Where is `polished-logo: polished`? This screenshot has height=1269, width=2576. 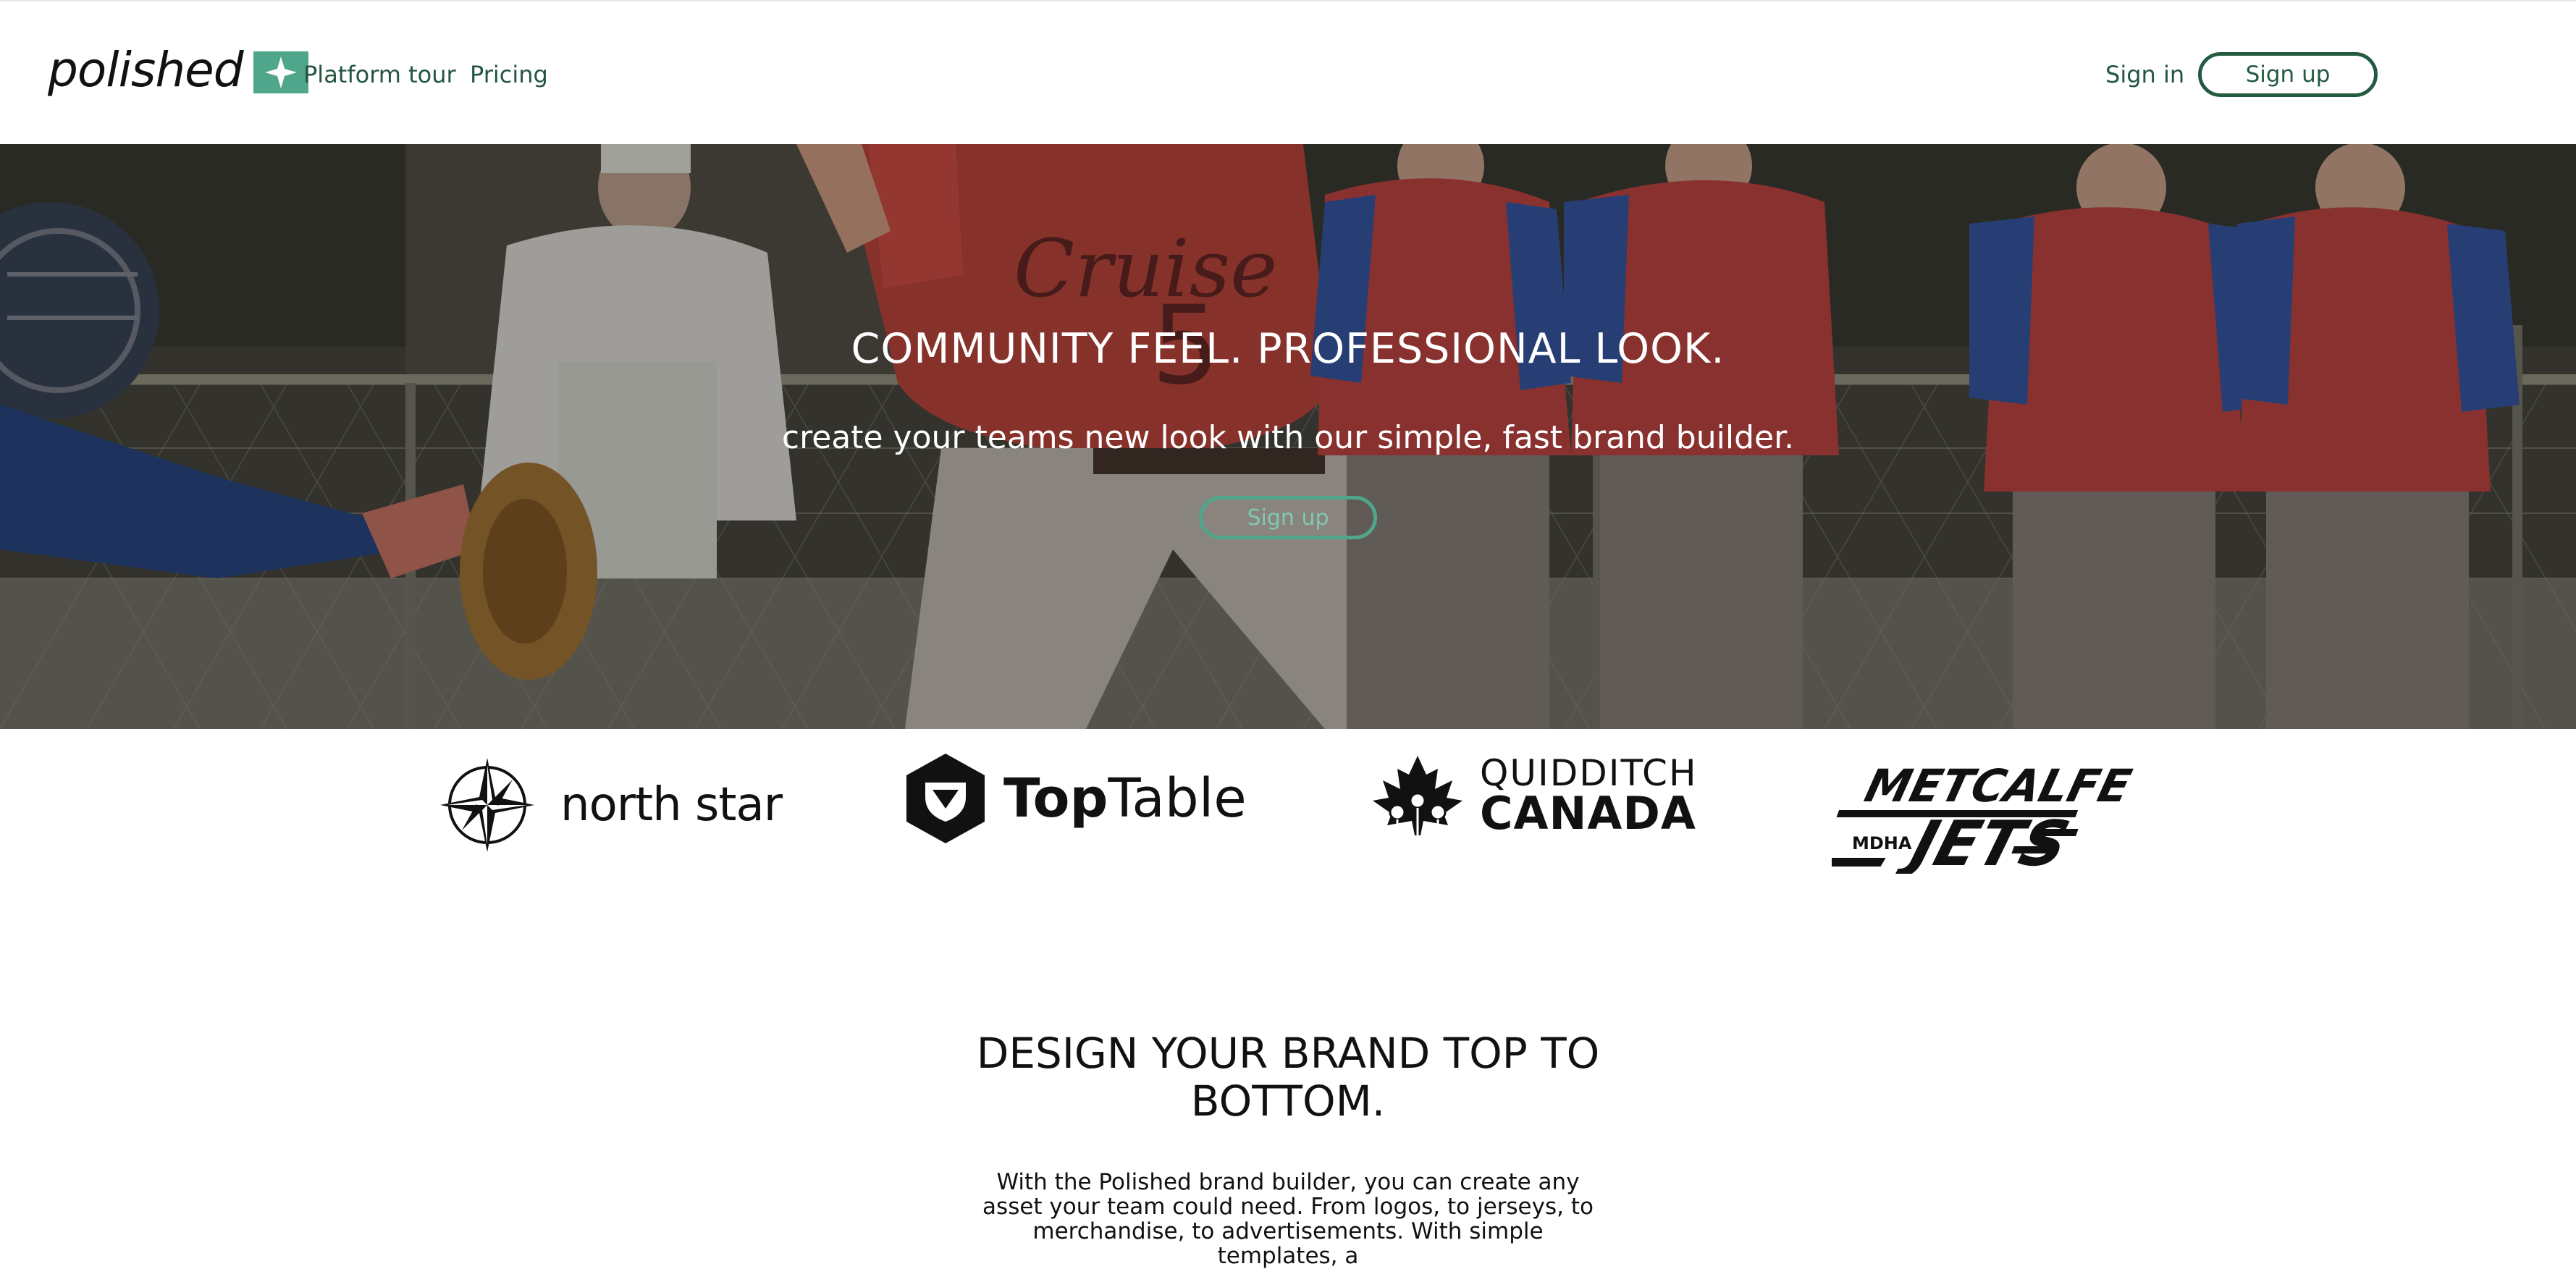
polished-logo: polished is located at coordinates (178, 70).